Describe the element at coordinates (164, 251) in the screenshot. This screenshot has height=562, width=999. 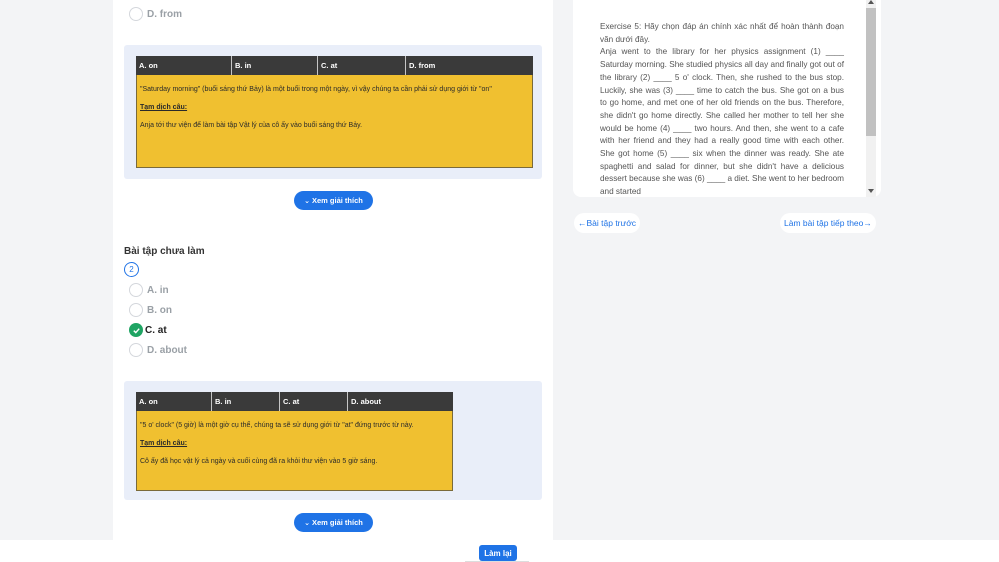
I see `section-title: Bài tập chưa làm` at that location.